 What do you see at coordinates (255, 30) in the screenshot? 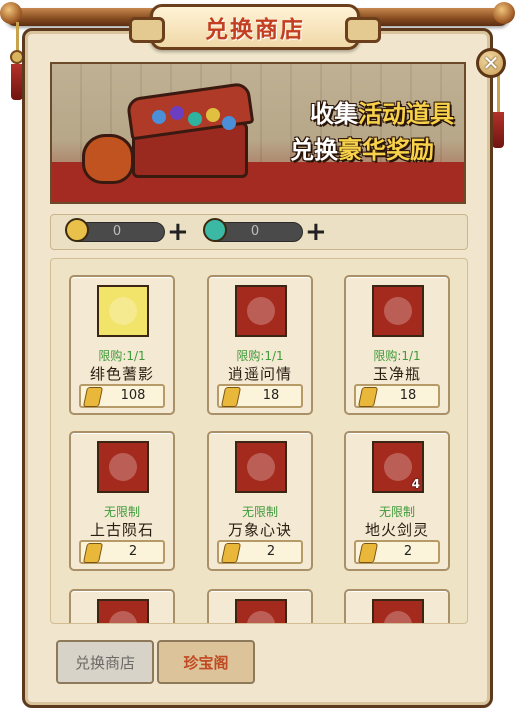
I see `page-title: 兑换商店` at bounding box center [255, 30].